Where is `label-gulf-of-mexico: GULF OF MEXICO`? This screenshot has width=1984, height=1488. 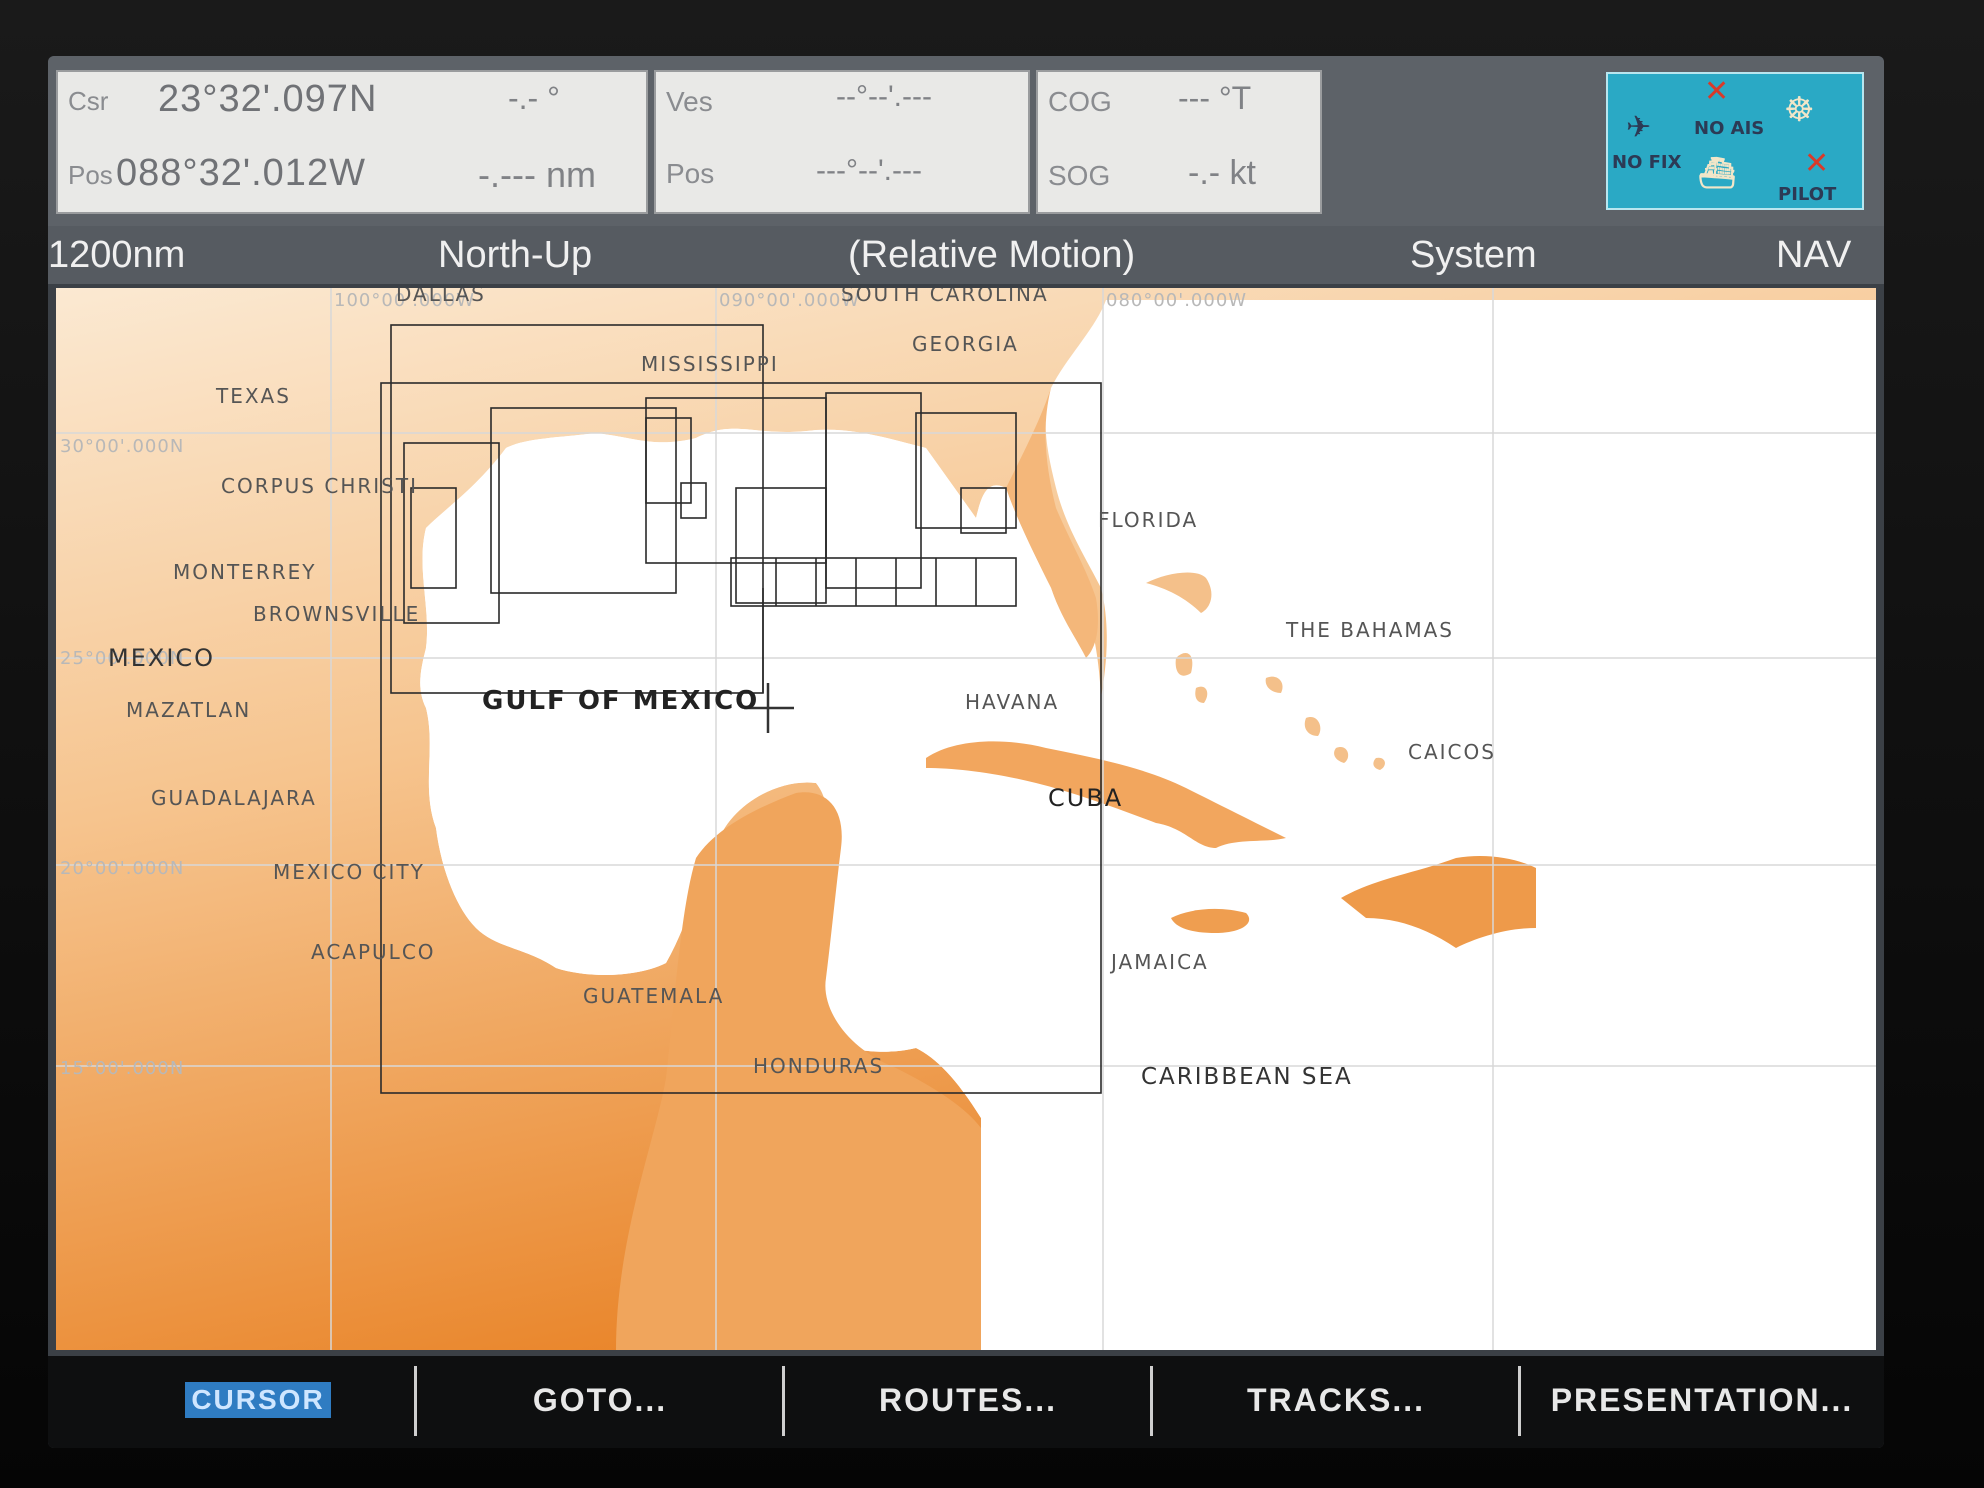
label-gulf-of-mexico: GULF OF MEXICO is located at coordinates (621, 701).